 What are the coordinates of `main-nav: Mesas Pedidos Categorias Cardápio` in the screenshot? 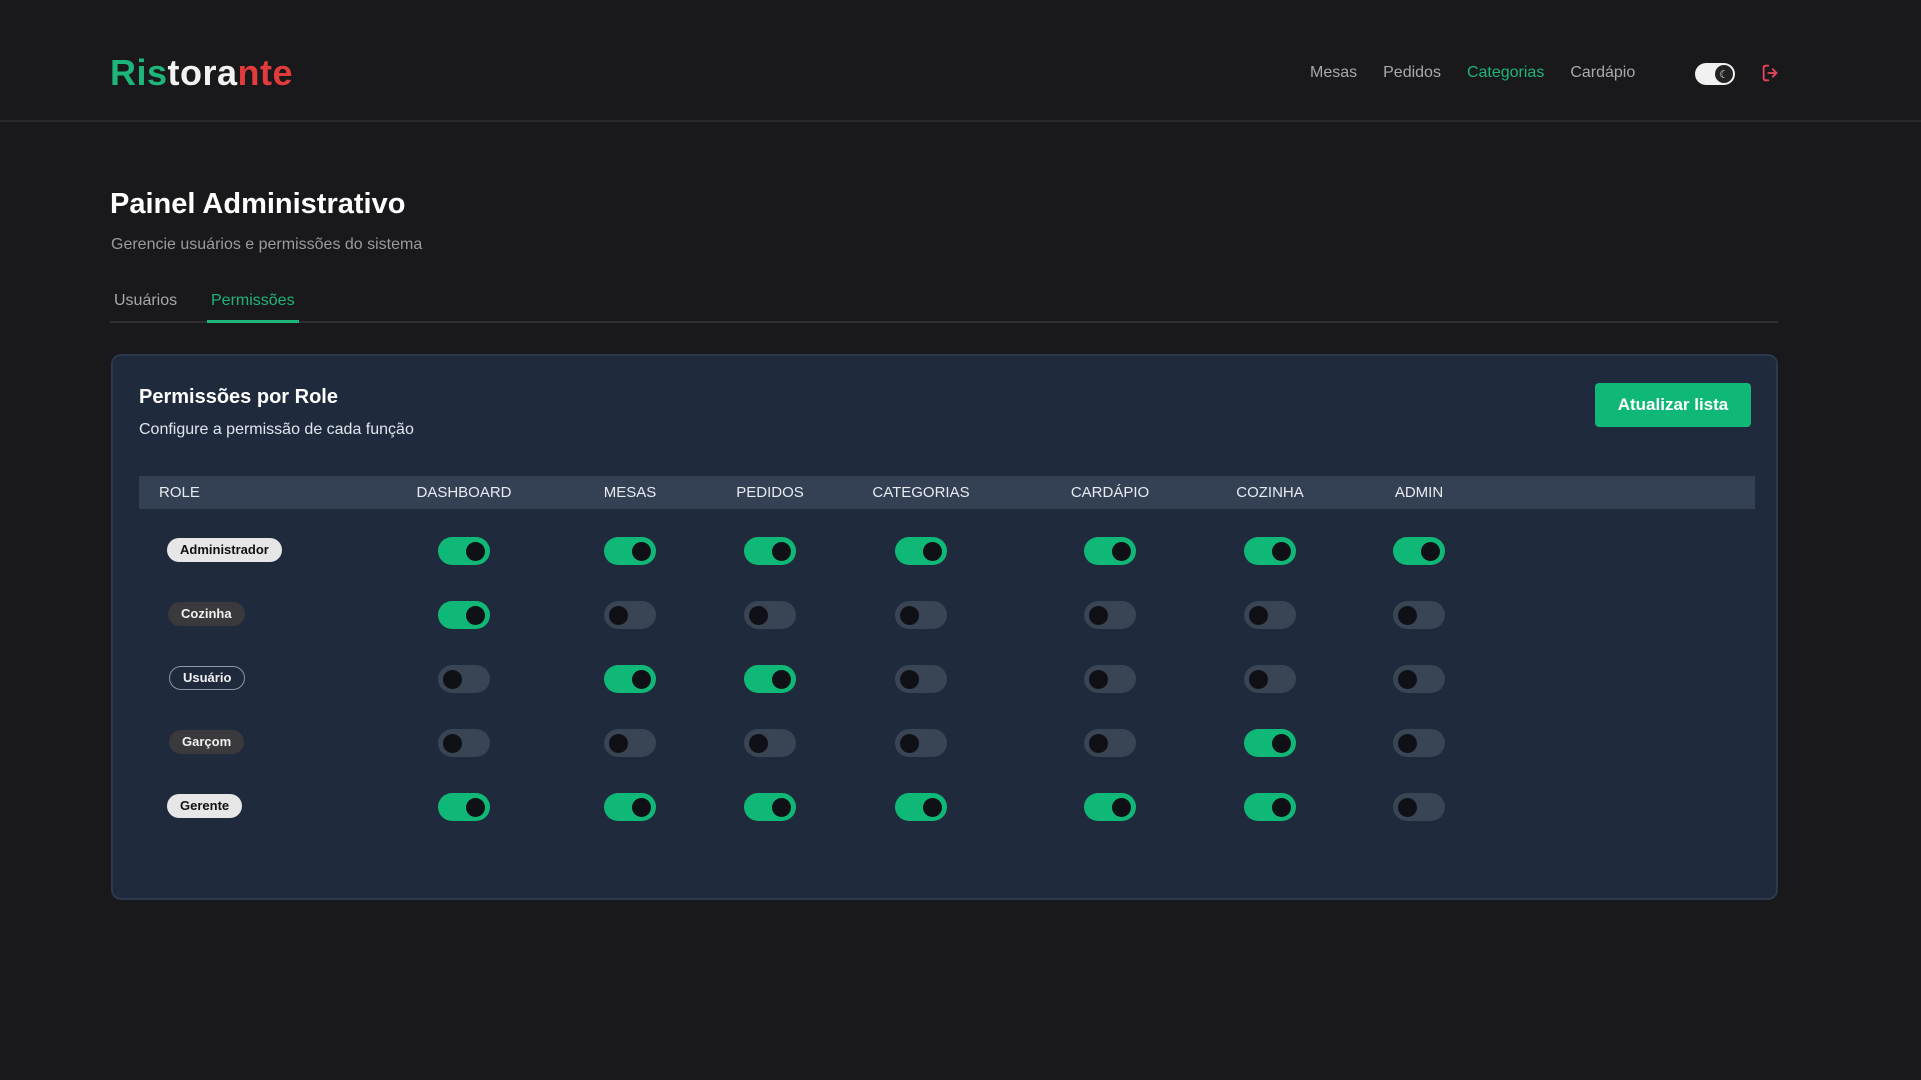 It's located at (1485, 73).